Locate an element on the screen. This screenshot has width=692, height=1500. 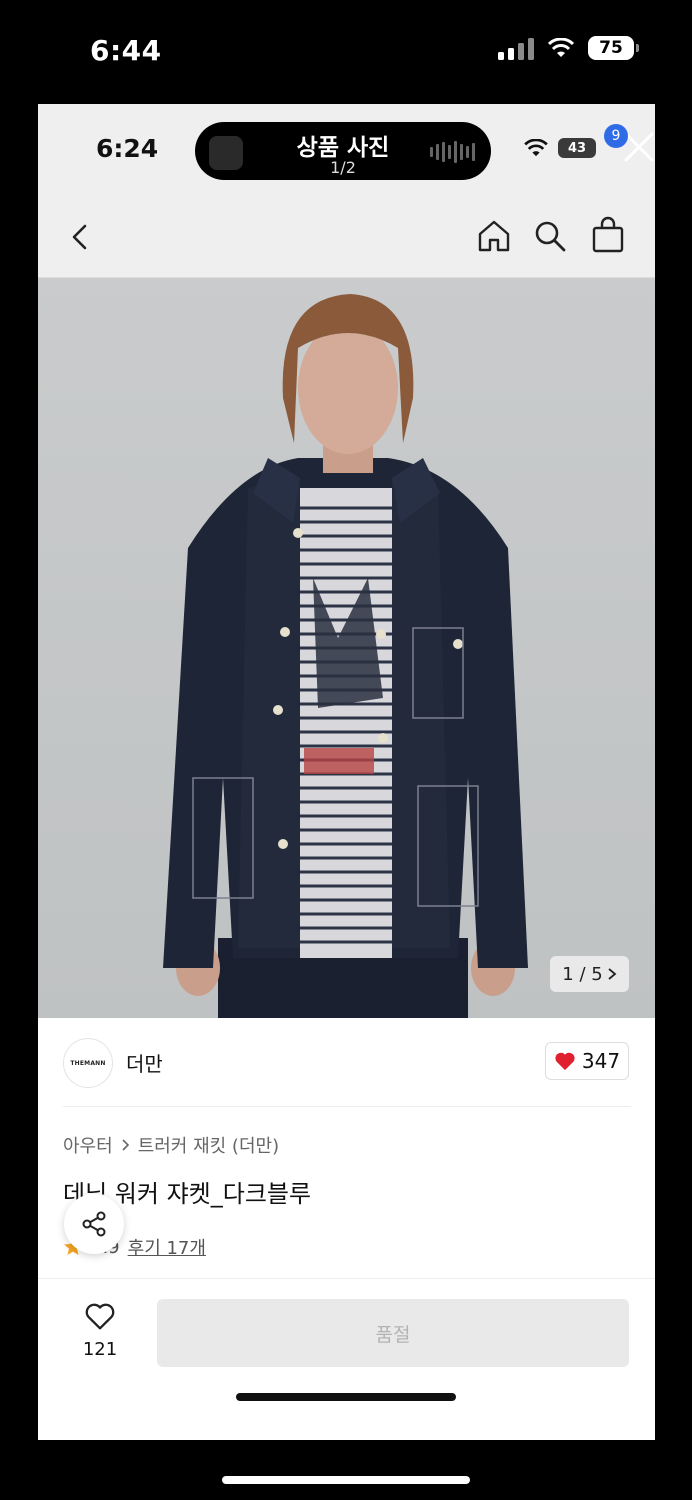
breadcrumb: 아우터 트러커 재킷 (더만) is located at coordinates (171, 1145).